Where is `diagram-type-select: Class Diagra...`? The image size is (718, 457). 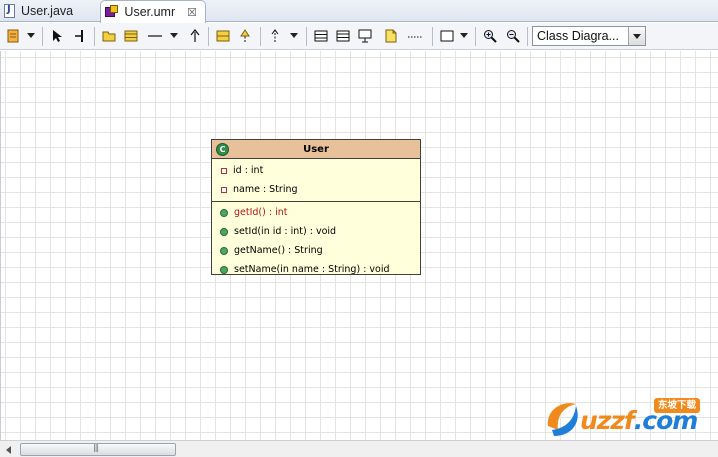 diagram-type-select: Class Diagra... is located at coordinates (589, 36).